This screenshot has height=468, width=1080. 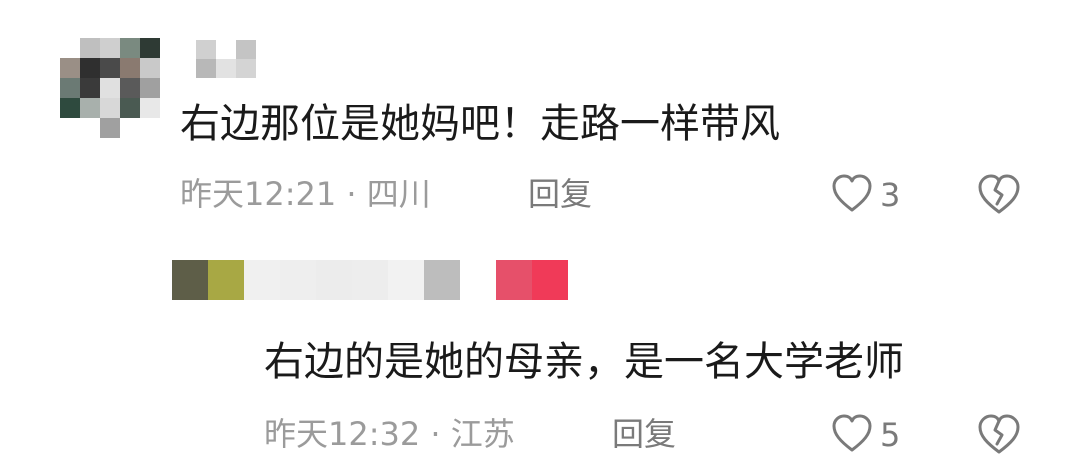 What do you see at coordinates (110, 88) in the screenshot?
I see `avatar` at bounding box center [110, 88].